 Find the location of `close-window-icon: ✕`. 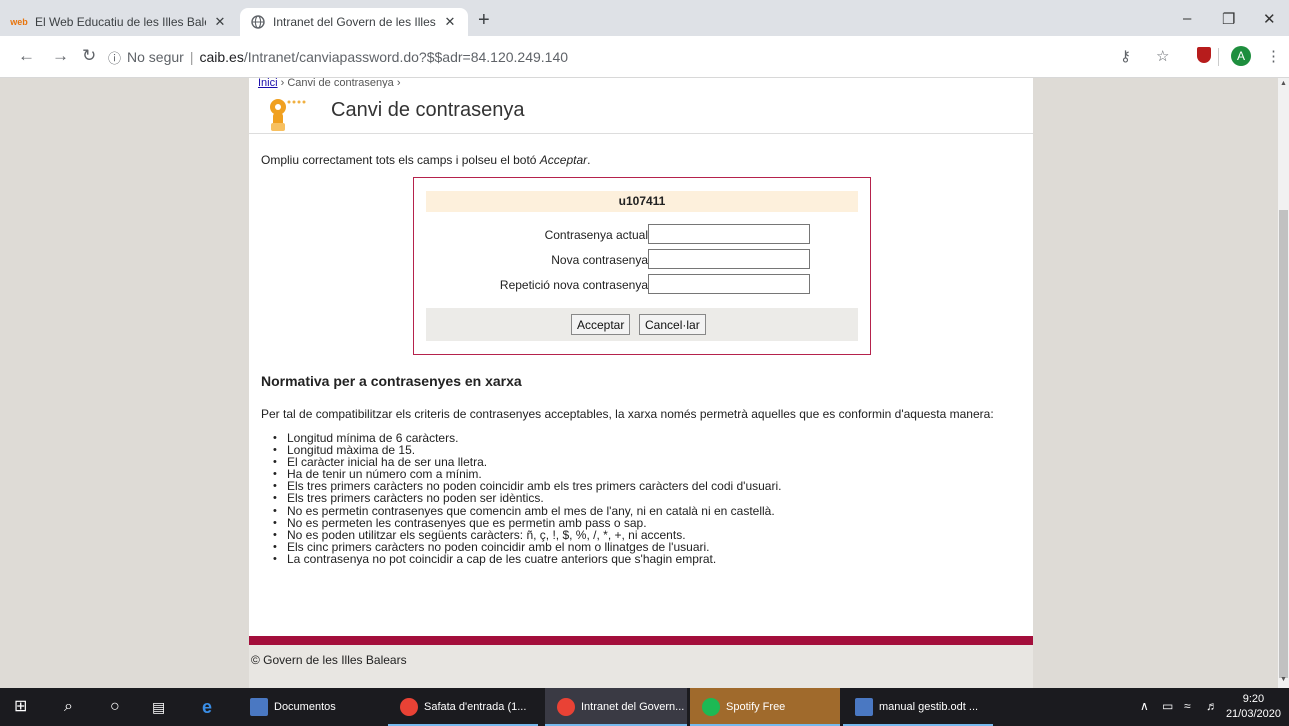

close-window-icon: ✕ is located at coordinates (1269, 19).